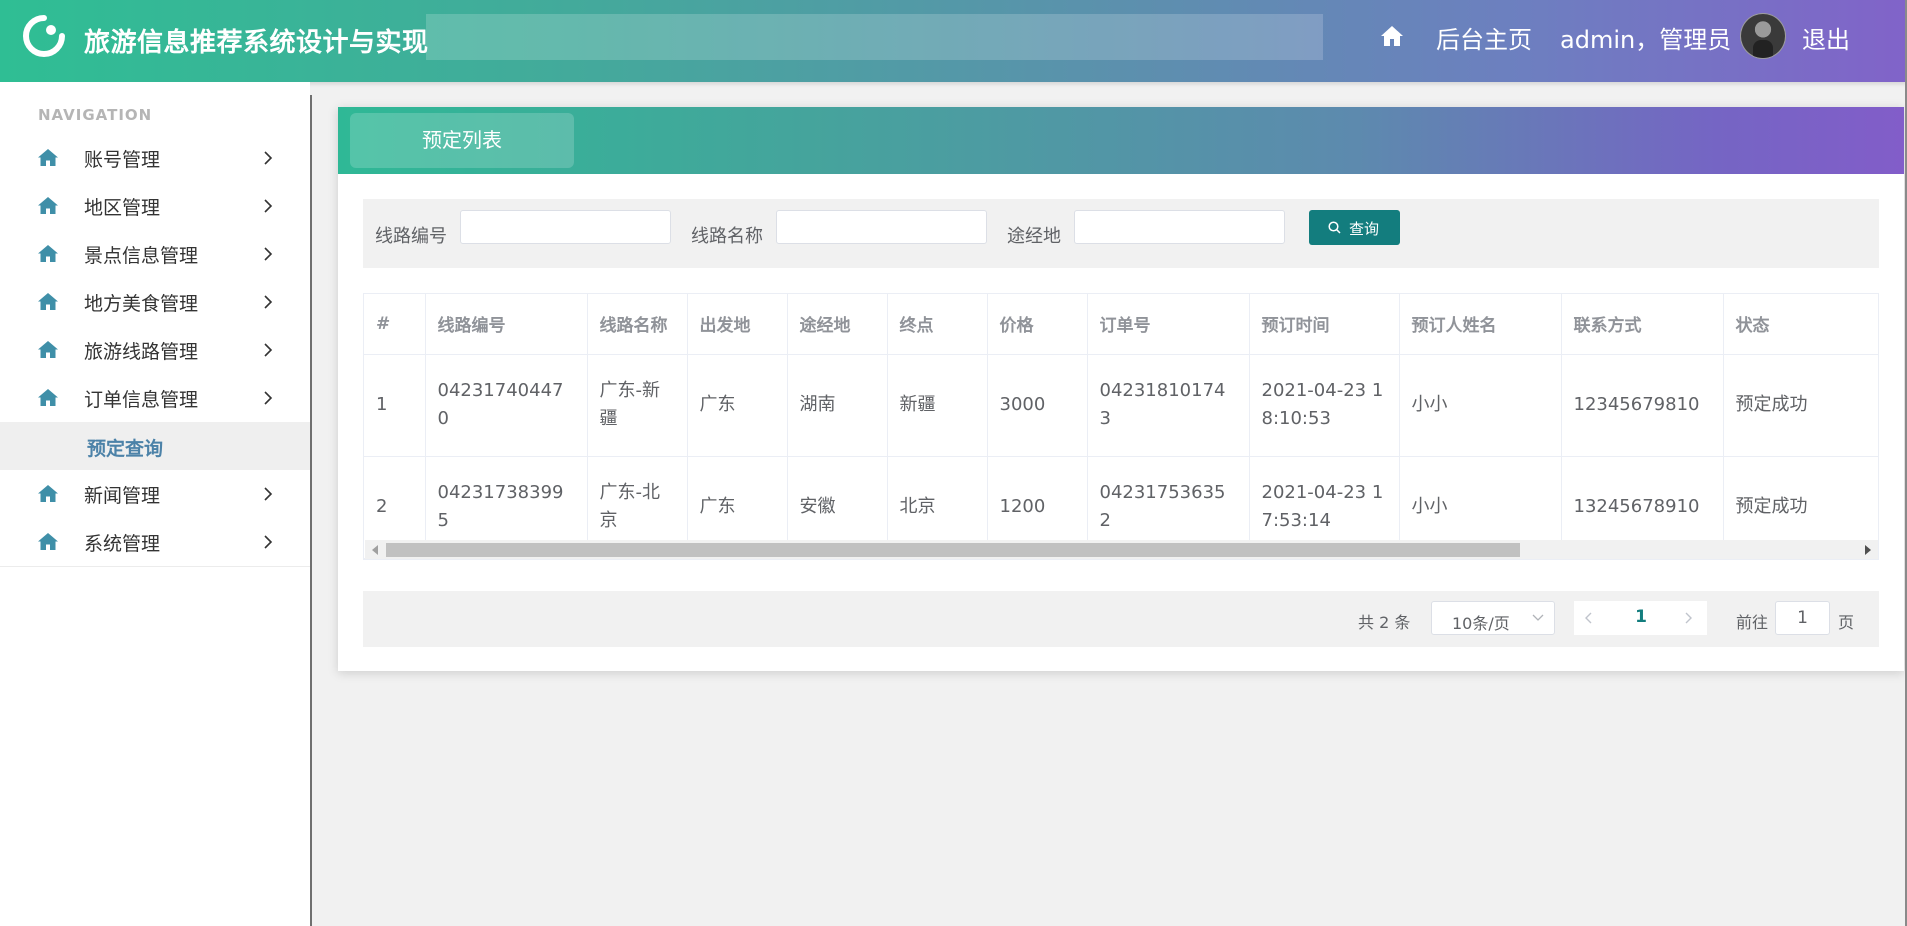 The image size is (1907, 926). I want to click on card-header: 预定列表, so click(1121, 140).